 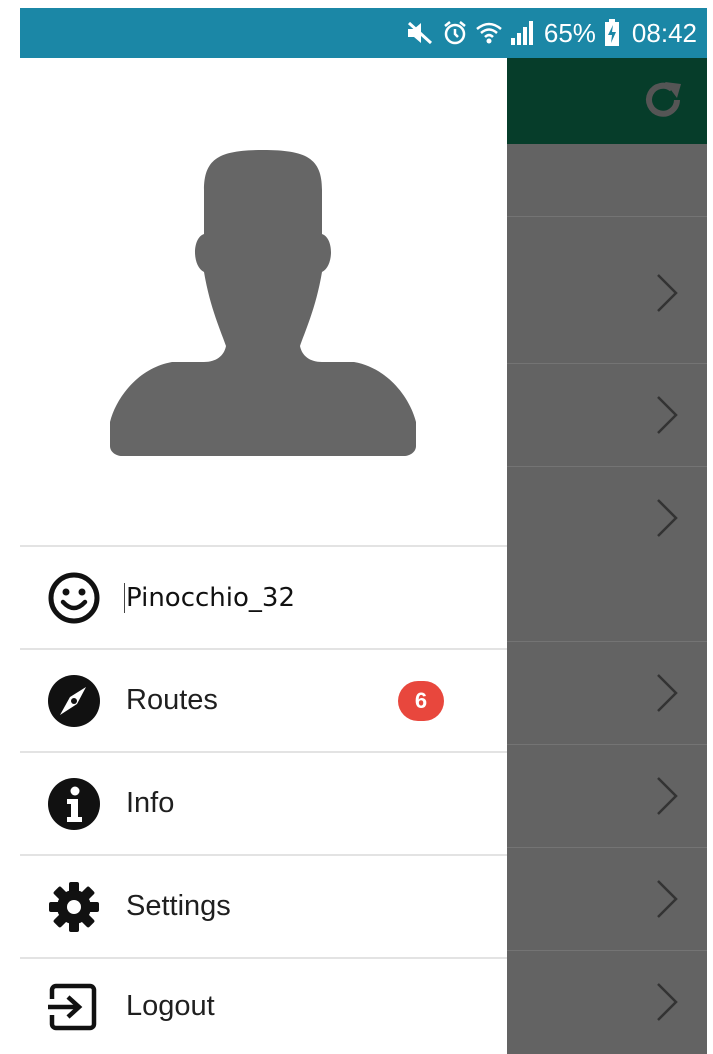 What do you see at coordinates (489, 33) in the screenshot?
I see `wifi-icon` at bounding box center [489, 33].